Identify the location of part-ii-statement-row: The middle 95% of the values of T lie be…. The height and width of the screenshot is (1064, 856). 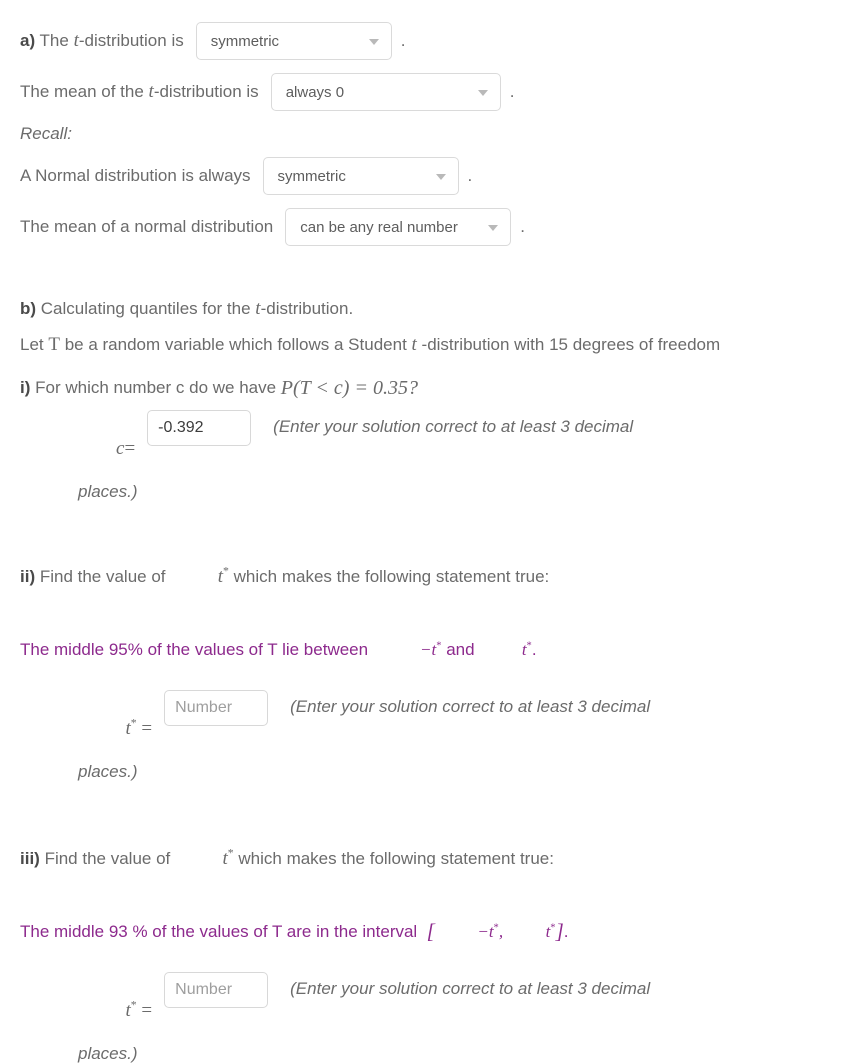
(438, 650).